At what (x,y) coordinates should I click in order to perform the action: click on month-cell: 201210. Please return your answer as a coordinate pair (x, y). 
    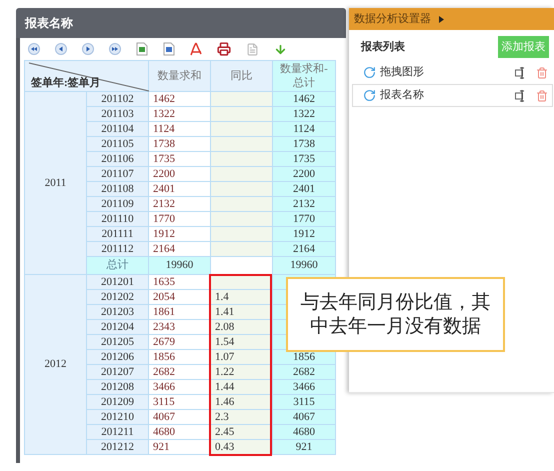
    Looking at the image, I should click on (117, 417).